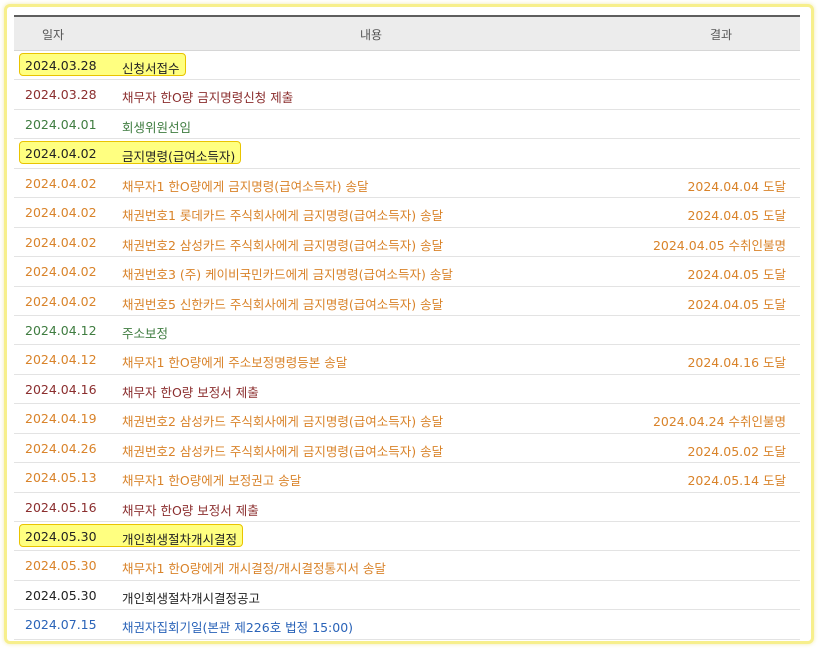 The image size is (820, 651). Describe the element at coordinates (736, 451) in the screenshot. I see `row-result: 2024.05.02 도달` at that location.